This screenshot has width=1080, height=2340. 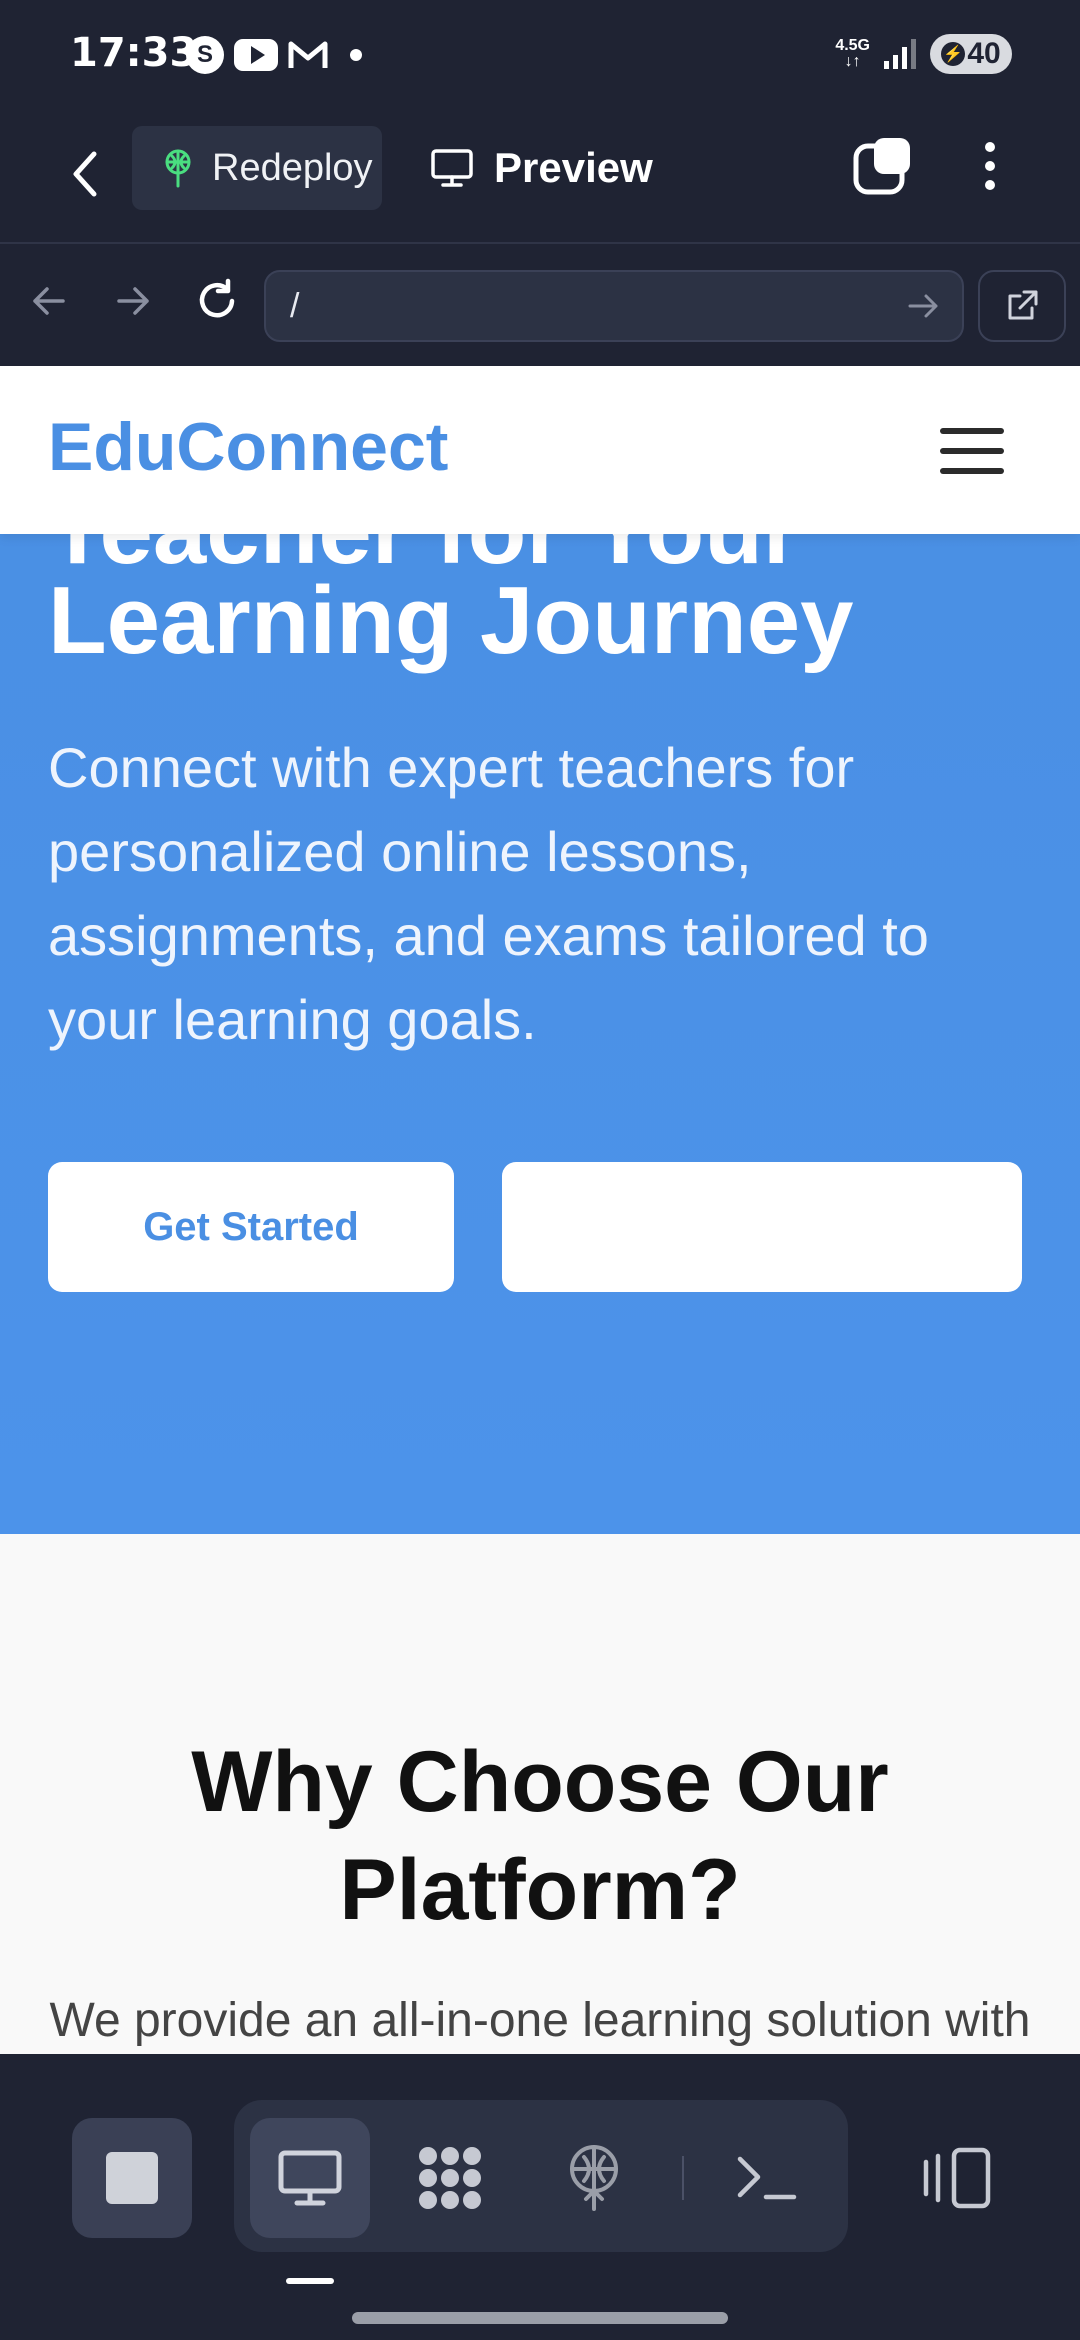 What do you see at coordinates (310, 2281) in the screenshot?
I see `active-tab-indicator` at bounding box center [310, 2281].